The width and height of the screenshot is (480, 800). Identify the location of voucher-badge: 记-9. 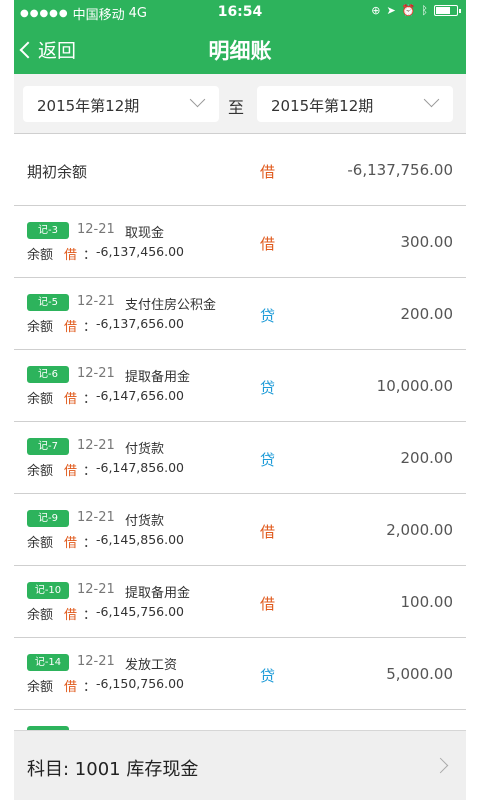
(48, 518).